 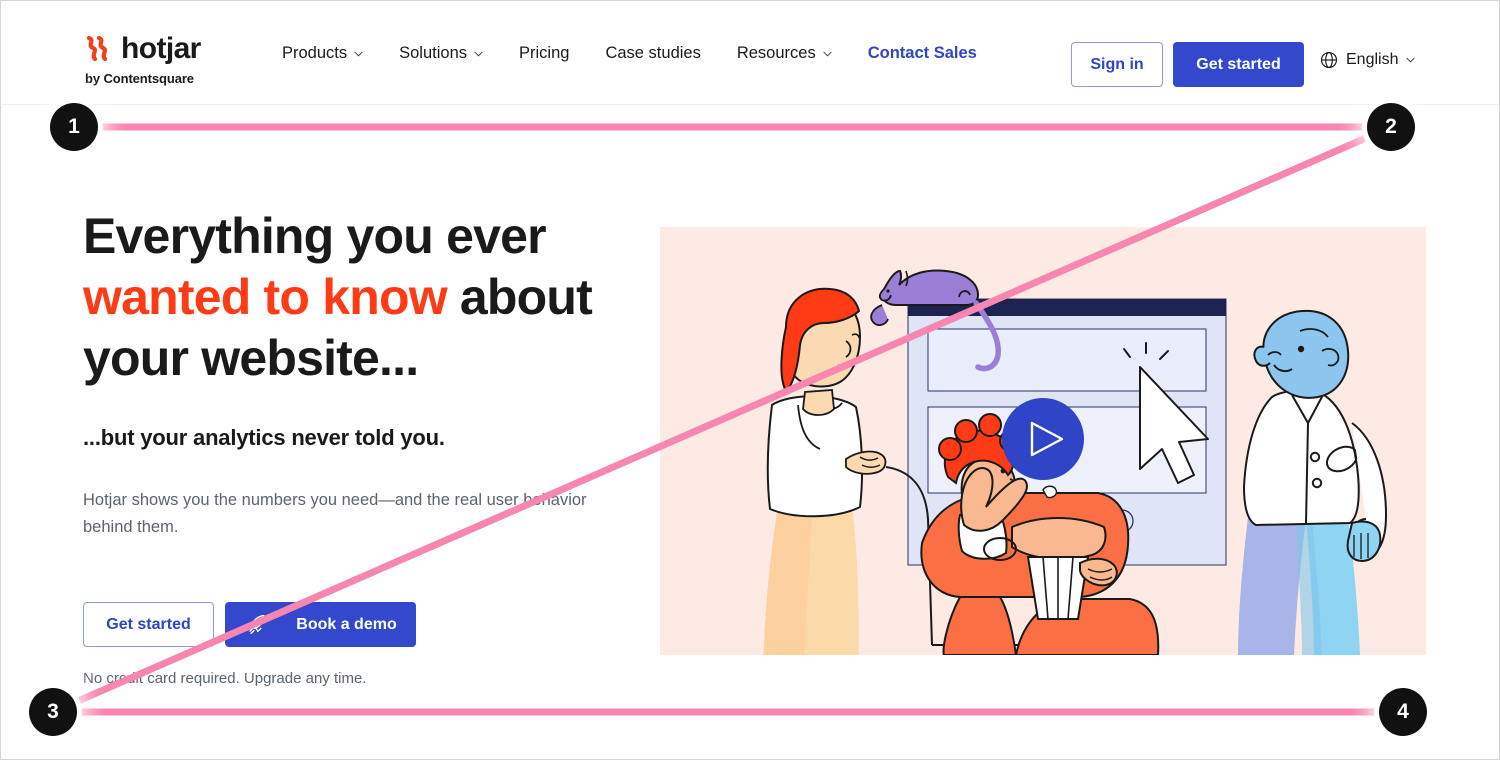 I want to click on annotation-marker-1: 1, so click(x=74, y=127).